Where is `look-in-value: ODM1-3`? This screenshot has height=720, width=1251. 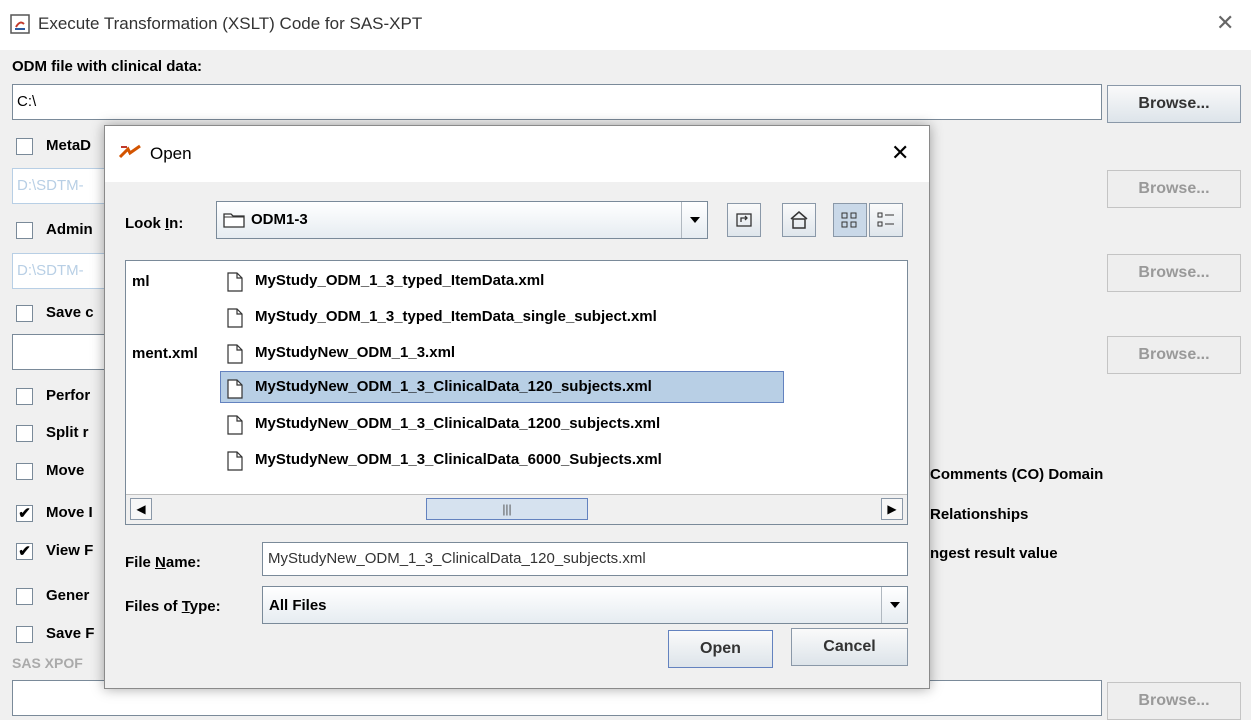 look-in-value: ODM1-3 is located at coordinates (279, 219).